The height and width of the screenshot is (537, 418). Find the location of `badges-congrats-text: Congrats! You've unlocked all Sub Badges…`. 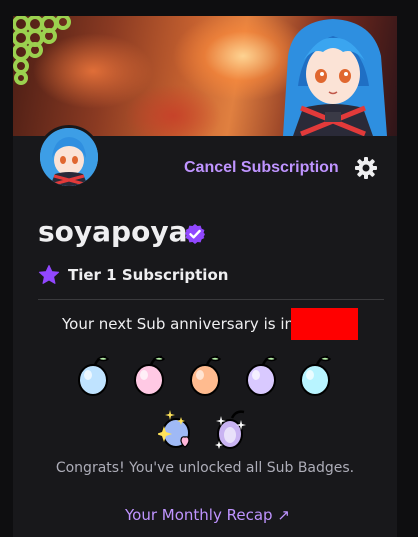

badges-congrats-text: Congrats! You've unlocked all Sub Badges… is located at coordinates (205, 468).